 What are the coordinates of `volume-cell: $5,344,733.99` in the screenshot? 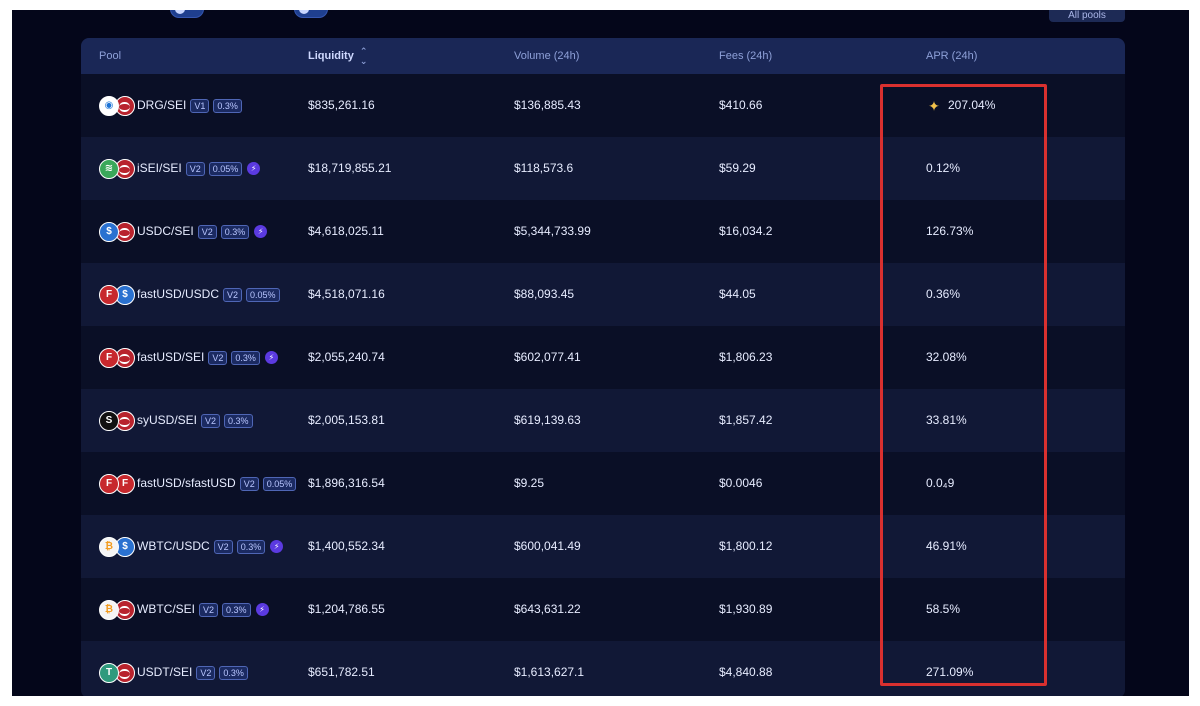 It's located at (552, 231).